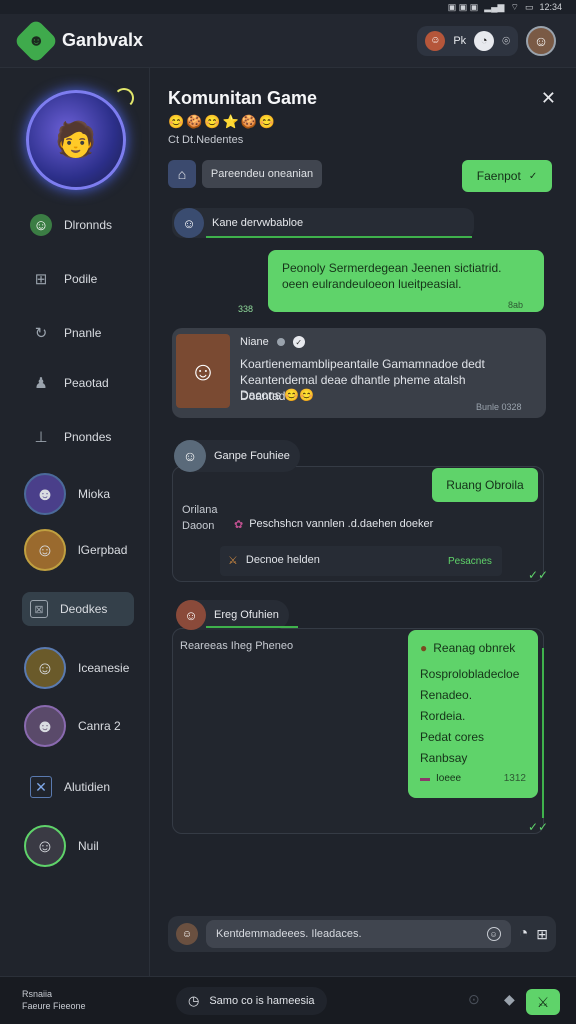  I want to click on anvil-icon: ⊥, so click(41, 437).